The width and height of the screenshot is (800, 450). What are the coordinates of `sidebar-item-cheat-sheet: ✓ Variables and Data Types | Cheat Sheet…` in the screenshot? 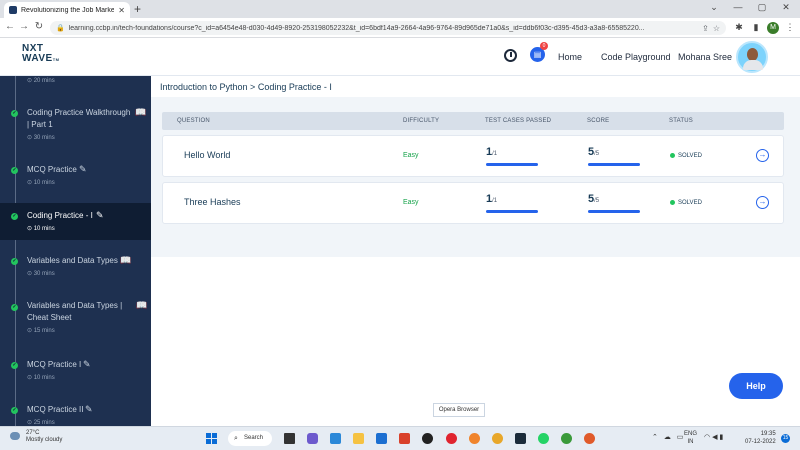 It's located at (75, 319).